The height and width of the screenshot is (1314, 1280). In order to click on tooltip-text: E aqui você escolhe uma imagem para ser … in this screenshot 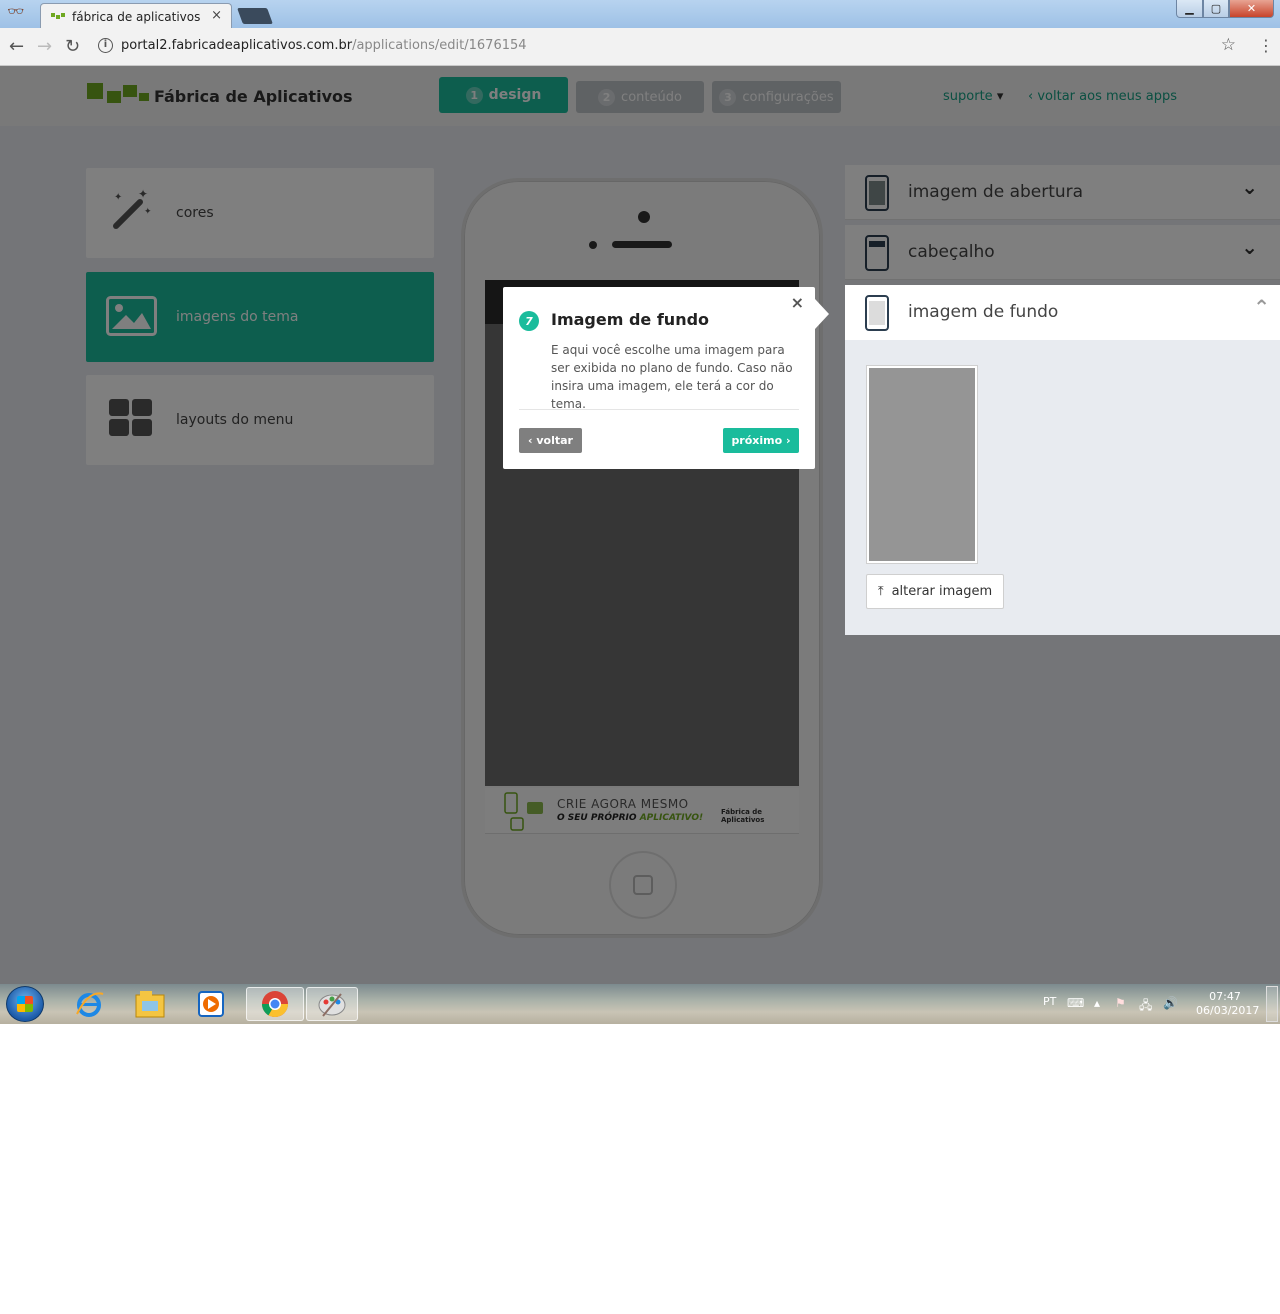, I will do `click(672, 377)`.